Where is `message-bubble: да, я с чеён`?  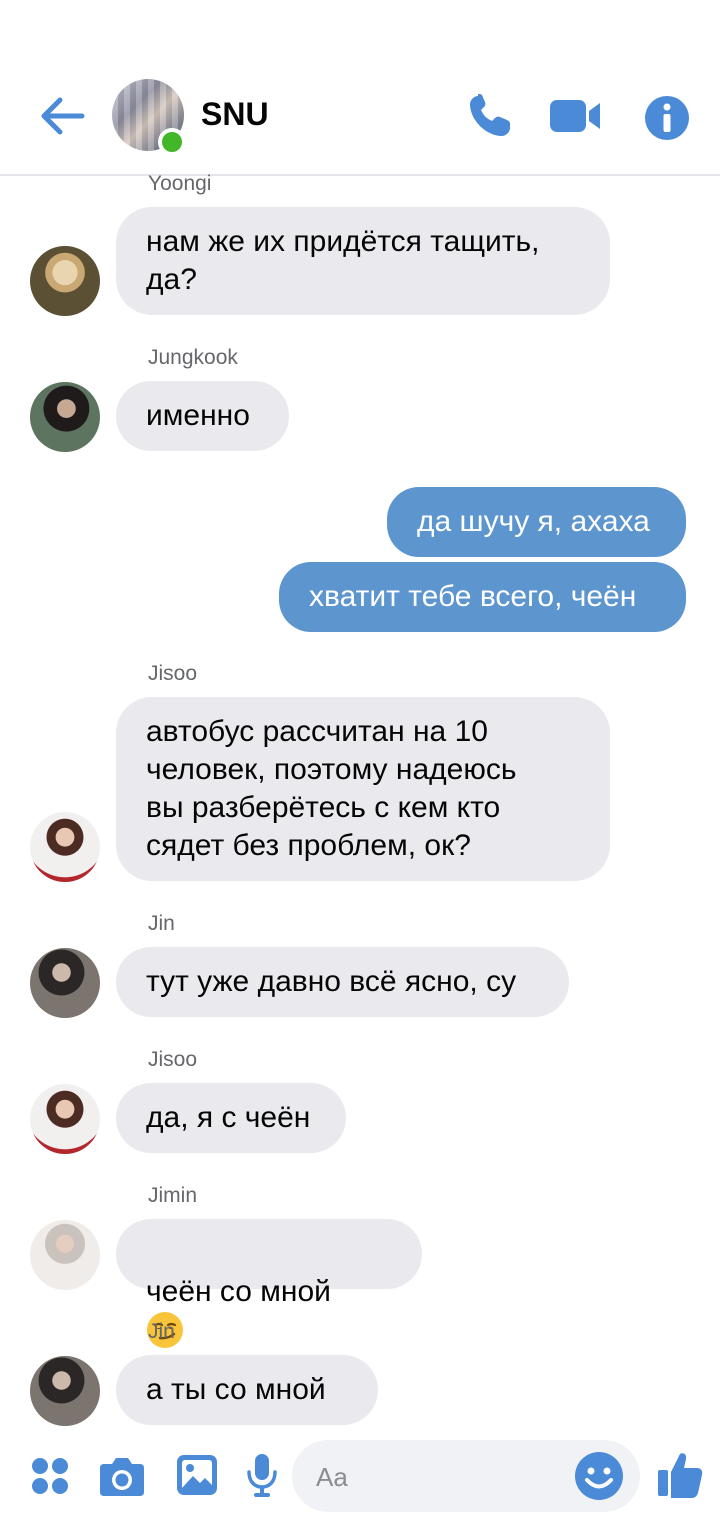
message-bubble: да, я с чеён is located at coordinates (231, 1118).